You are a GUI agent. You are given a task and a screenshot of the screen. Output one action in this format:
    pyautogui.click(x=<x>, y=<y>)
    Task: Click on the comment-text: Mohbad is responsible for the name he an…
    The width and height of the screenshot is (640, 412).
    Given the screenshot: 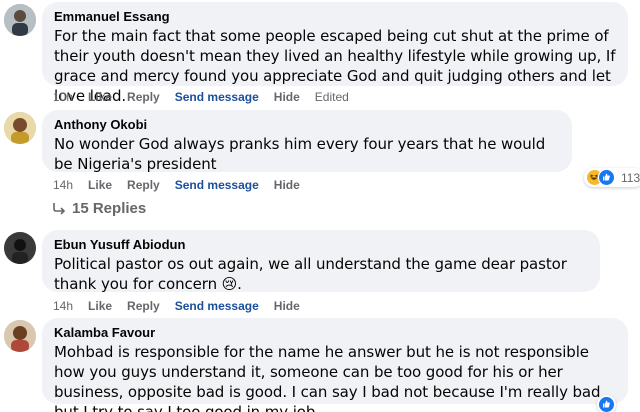 What is the action you would take?
    pyautogui.click(x=327, y=377)
    